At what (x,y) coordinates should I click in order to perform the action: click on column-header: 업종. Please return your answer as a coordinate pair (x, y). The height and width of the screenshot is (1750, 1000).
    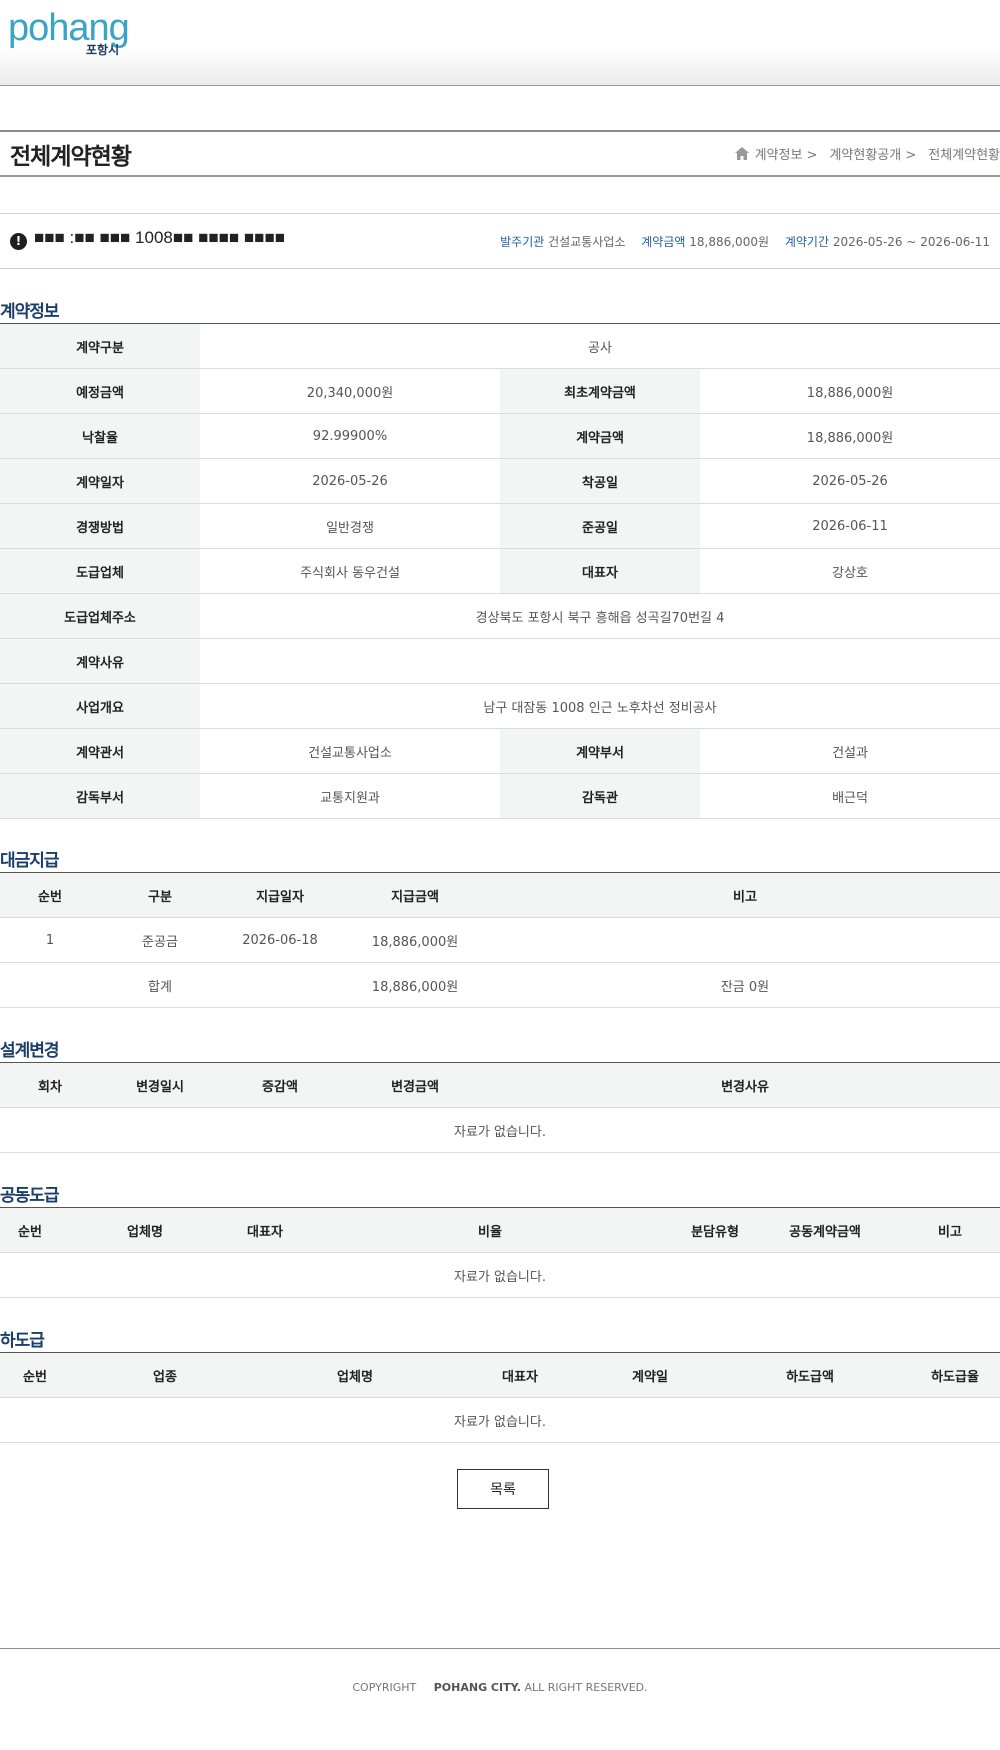
    Looking at the image, I should click on (165, 1375).